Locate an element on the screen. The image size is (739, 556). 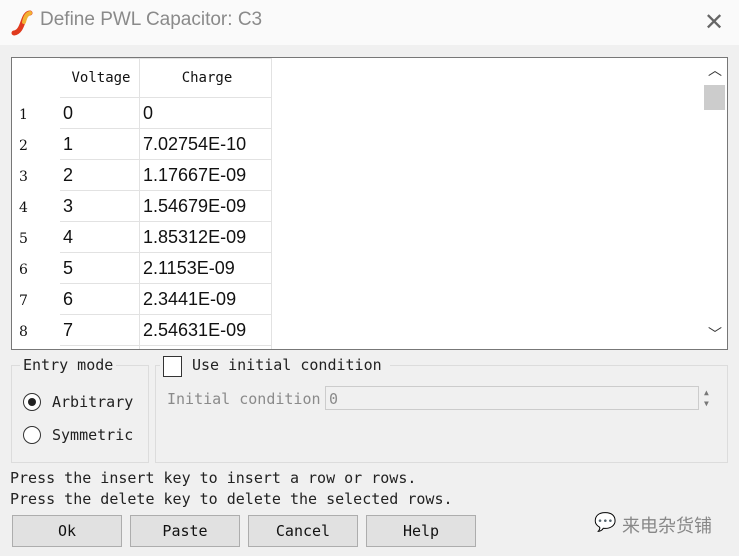
row-number: 6 is located at coordinates (36, 268).